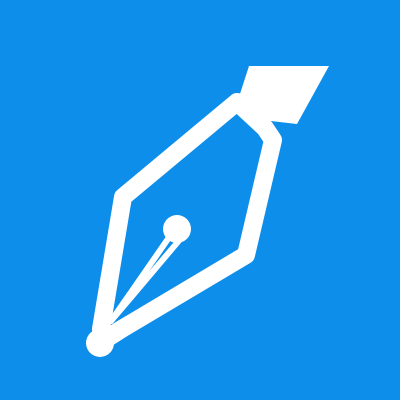 The width and height of the screenshot is (400, 400). I want to click on pen-nib-tip, so click(100, 343).